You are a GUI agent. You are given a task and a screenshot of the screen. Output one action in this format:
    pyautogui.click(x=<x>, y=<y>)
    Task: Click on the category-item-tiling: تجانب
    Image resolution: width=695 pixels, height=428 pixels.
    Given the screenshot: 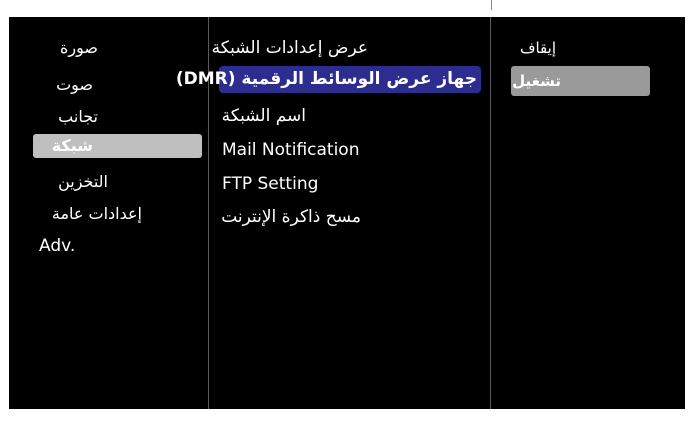 What is the action you would take?
    pyautogui.click(x=68, y=117)
    